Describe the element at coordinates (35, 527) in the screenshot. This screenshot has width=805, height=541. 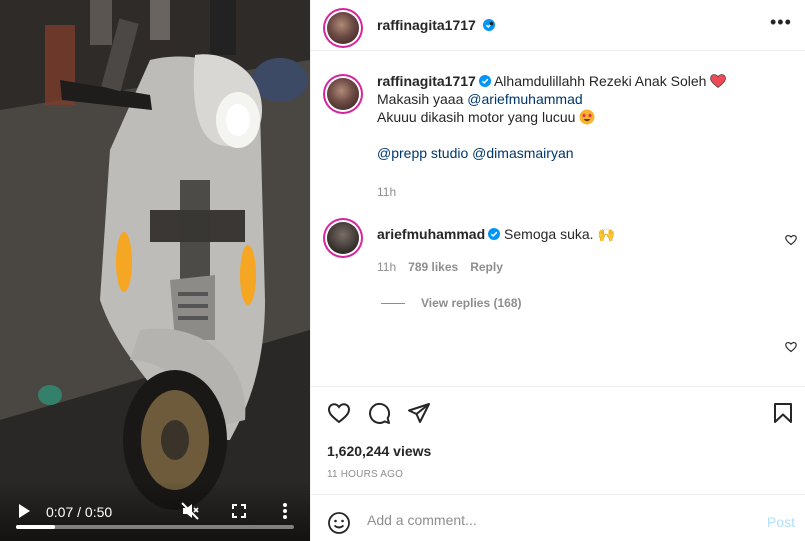
I see `video-progress-fill` at that location.